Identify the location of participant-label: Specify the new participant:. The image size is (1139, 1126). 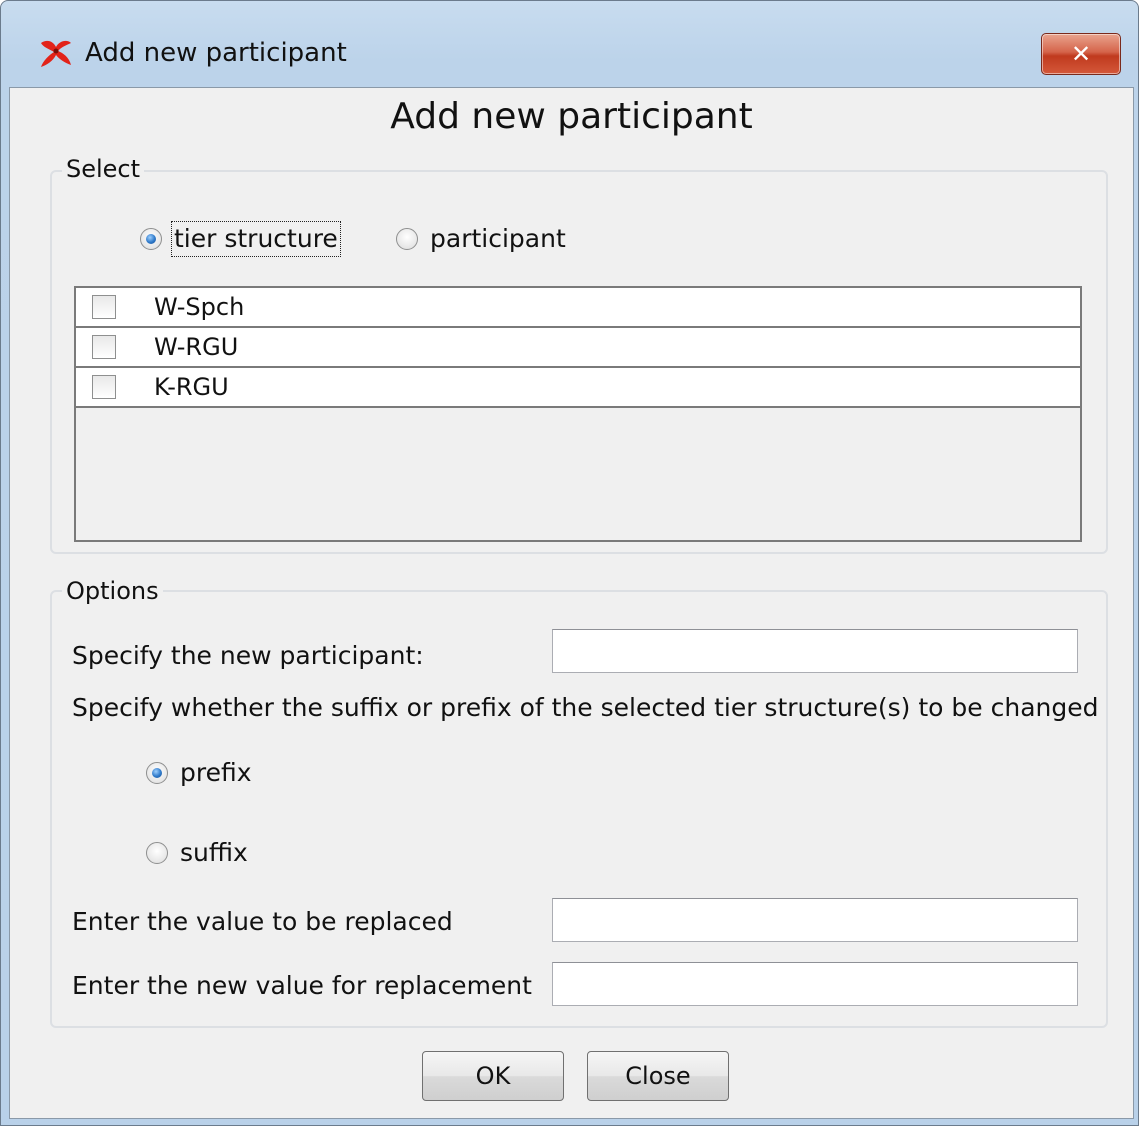
(248, 655).